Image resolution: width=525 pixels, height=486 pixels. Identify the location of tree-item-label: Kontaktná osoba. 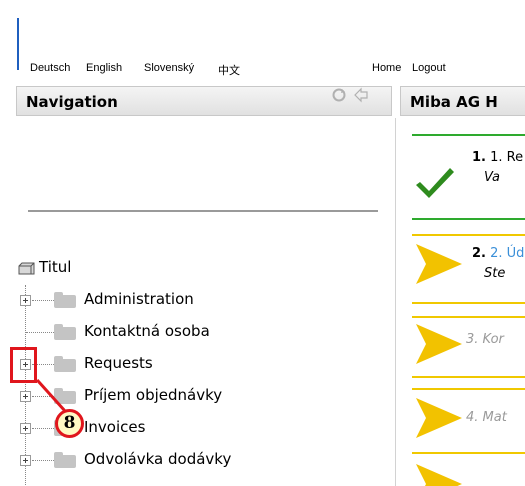
(147, 331).